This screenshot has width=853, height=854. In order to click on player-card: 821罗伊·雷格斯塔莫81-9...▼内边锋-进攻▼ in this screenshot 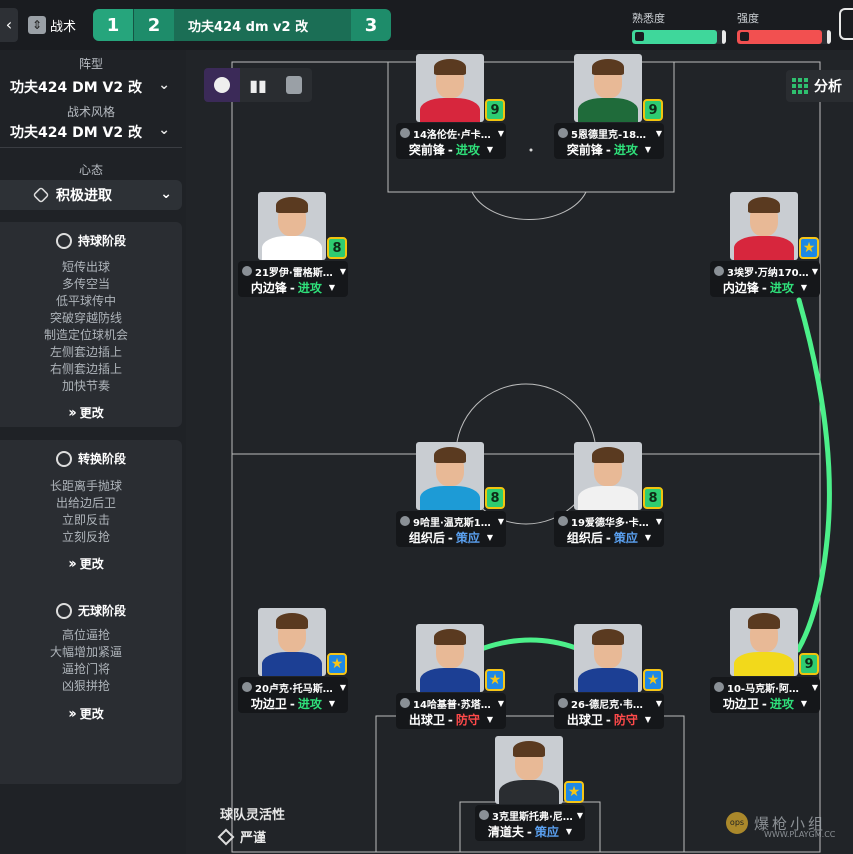, I will do `click(293, 245)`.